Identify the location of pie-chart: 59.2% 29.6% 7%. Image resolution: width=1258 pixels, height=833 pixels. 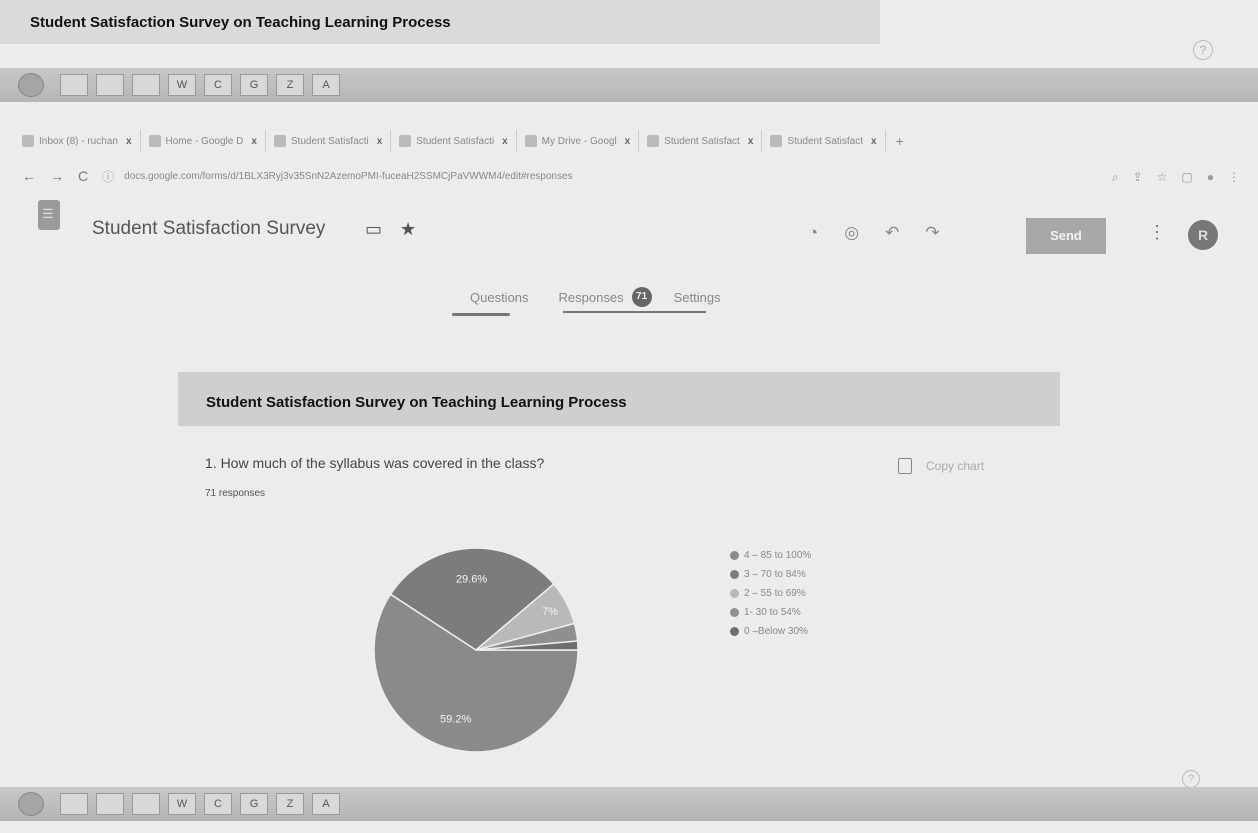
(476, 650).